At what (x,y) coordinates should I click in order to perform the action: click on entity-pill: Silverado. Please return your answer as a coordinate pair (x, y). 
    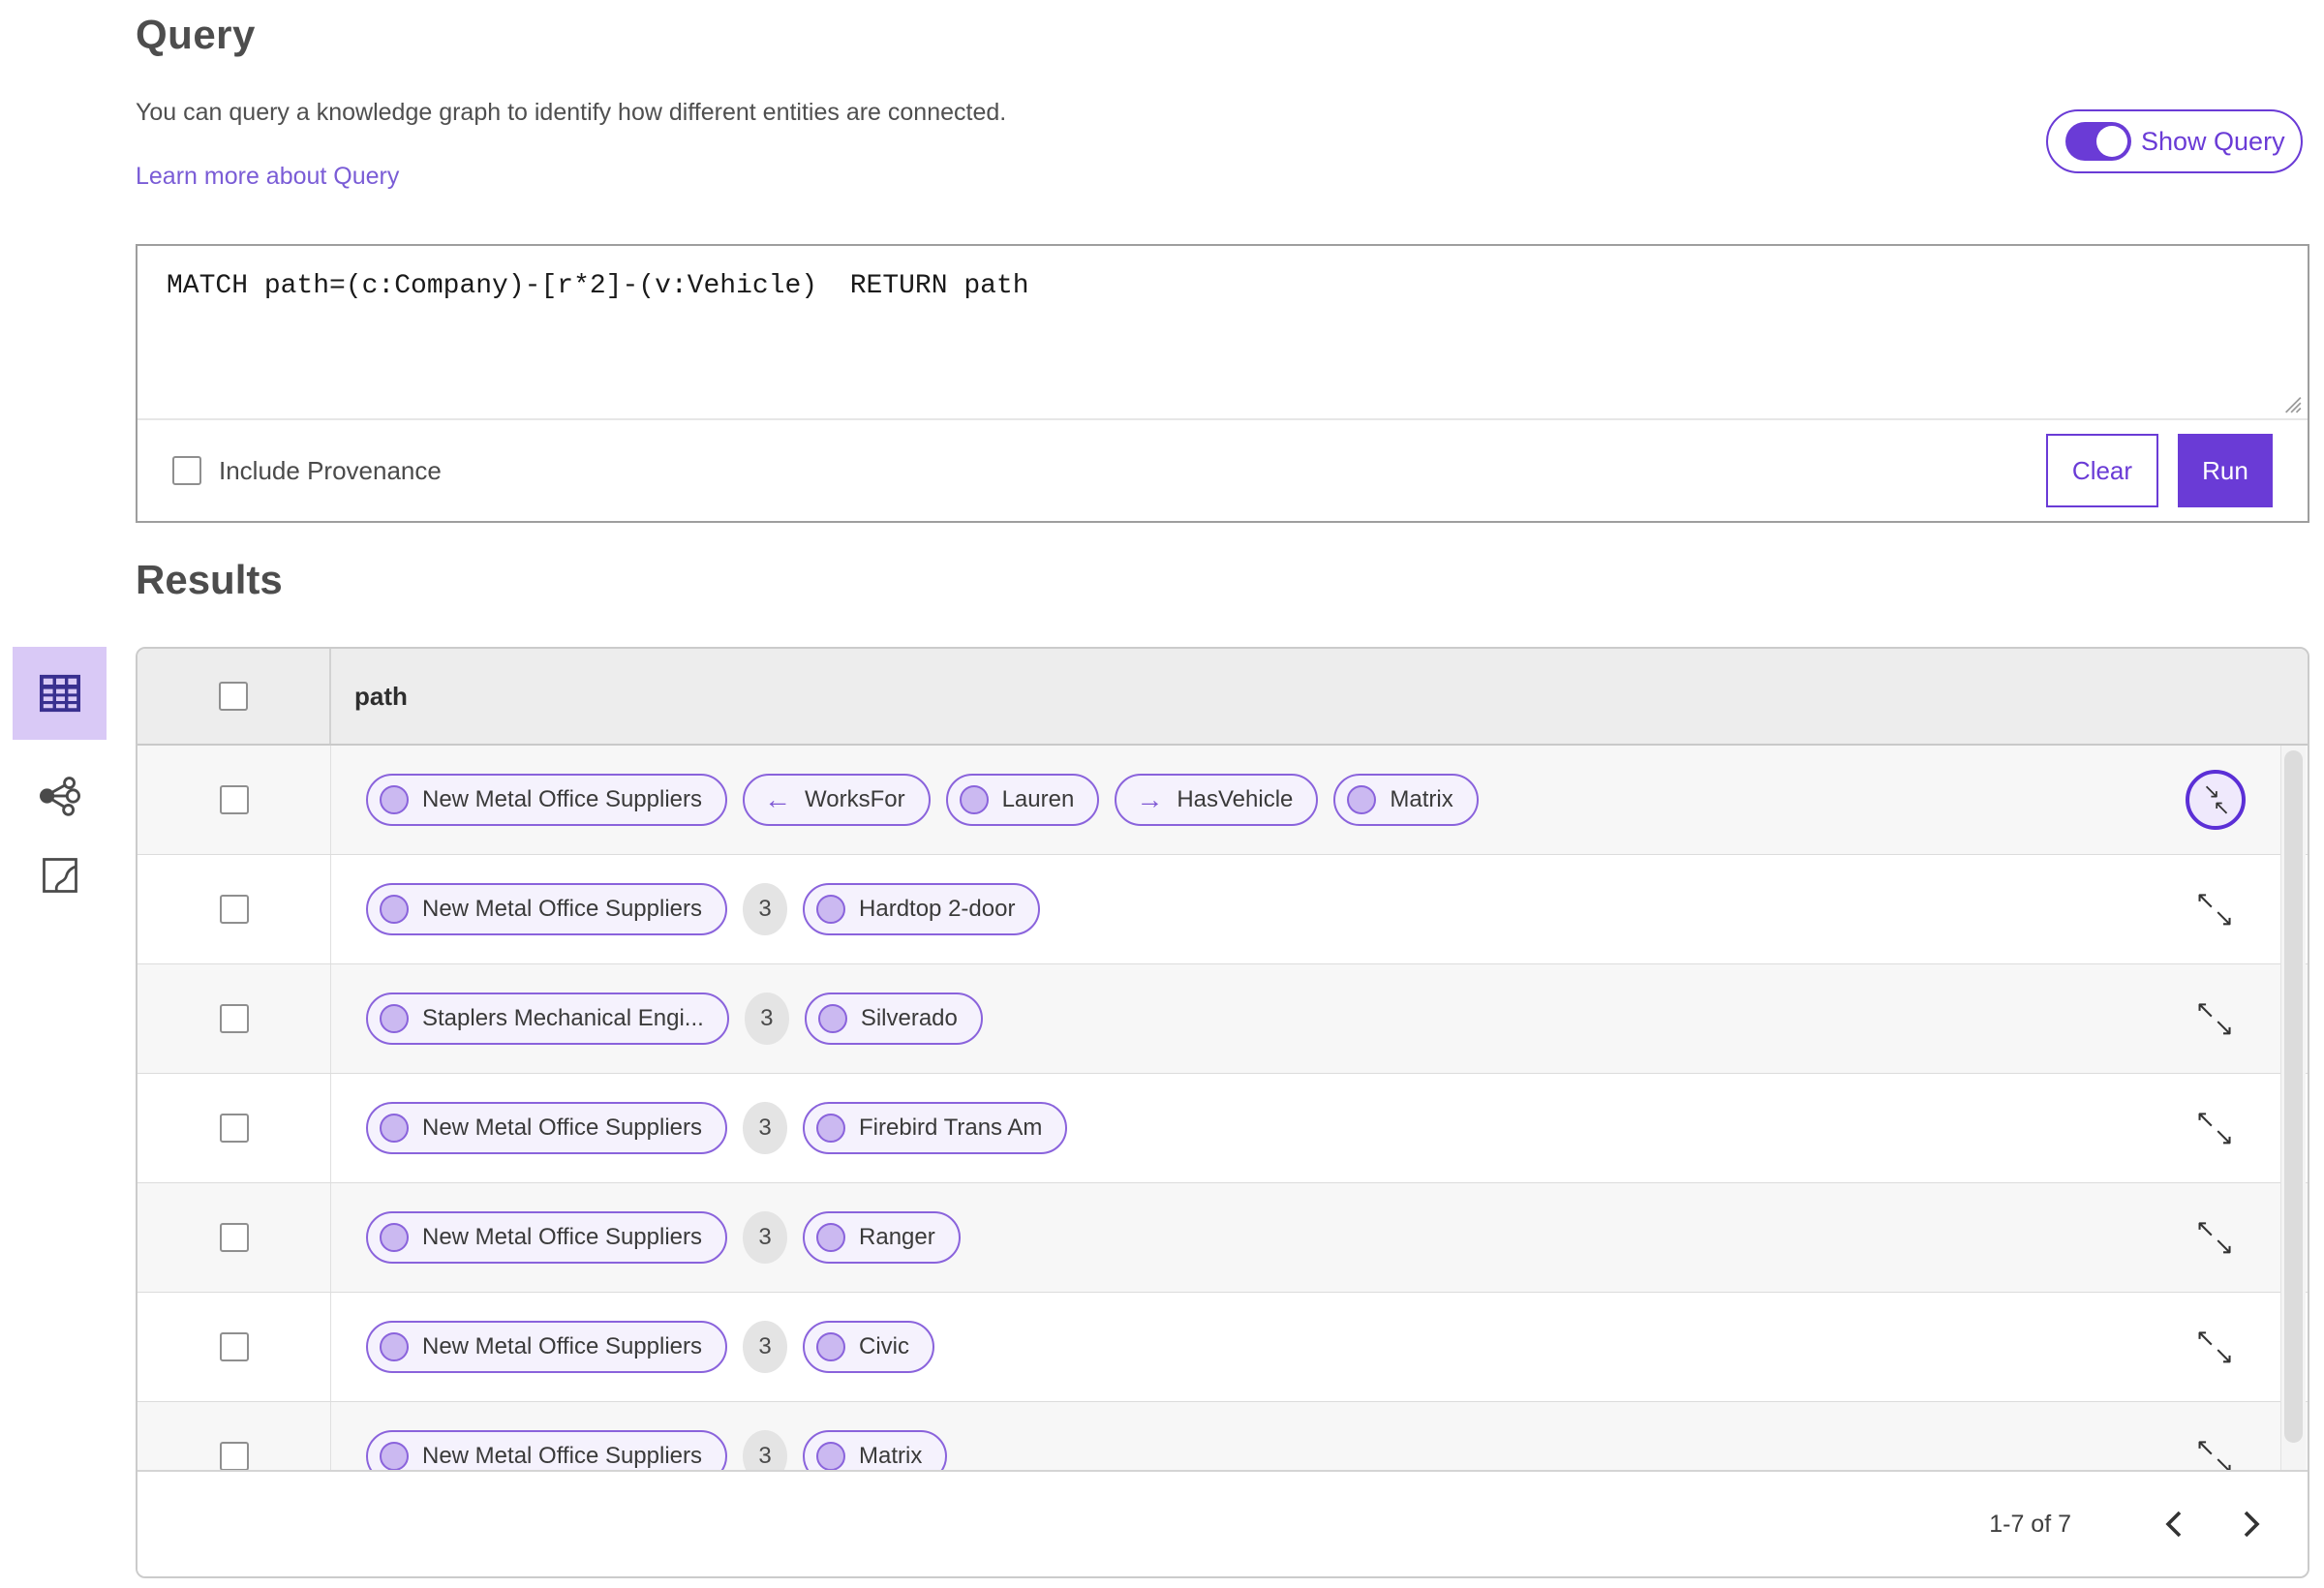
    Looking at the image, I should click on (894, 1018).